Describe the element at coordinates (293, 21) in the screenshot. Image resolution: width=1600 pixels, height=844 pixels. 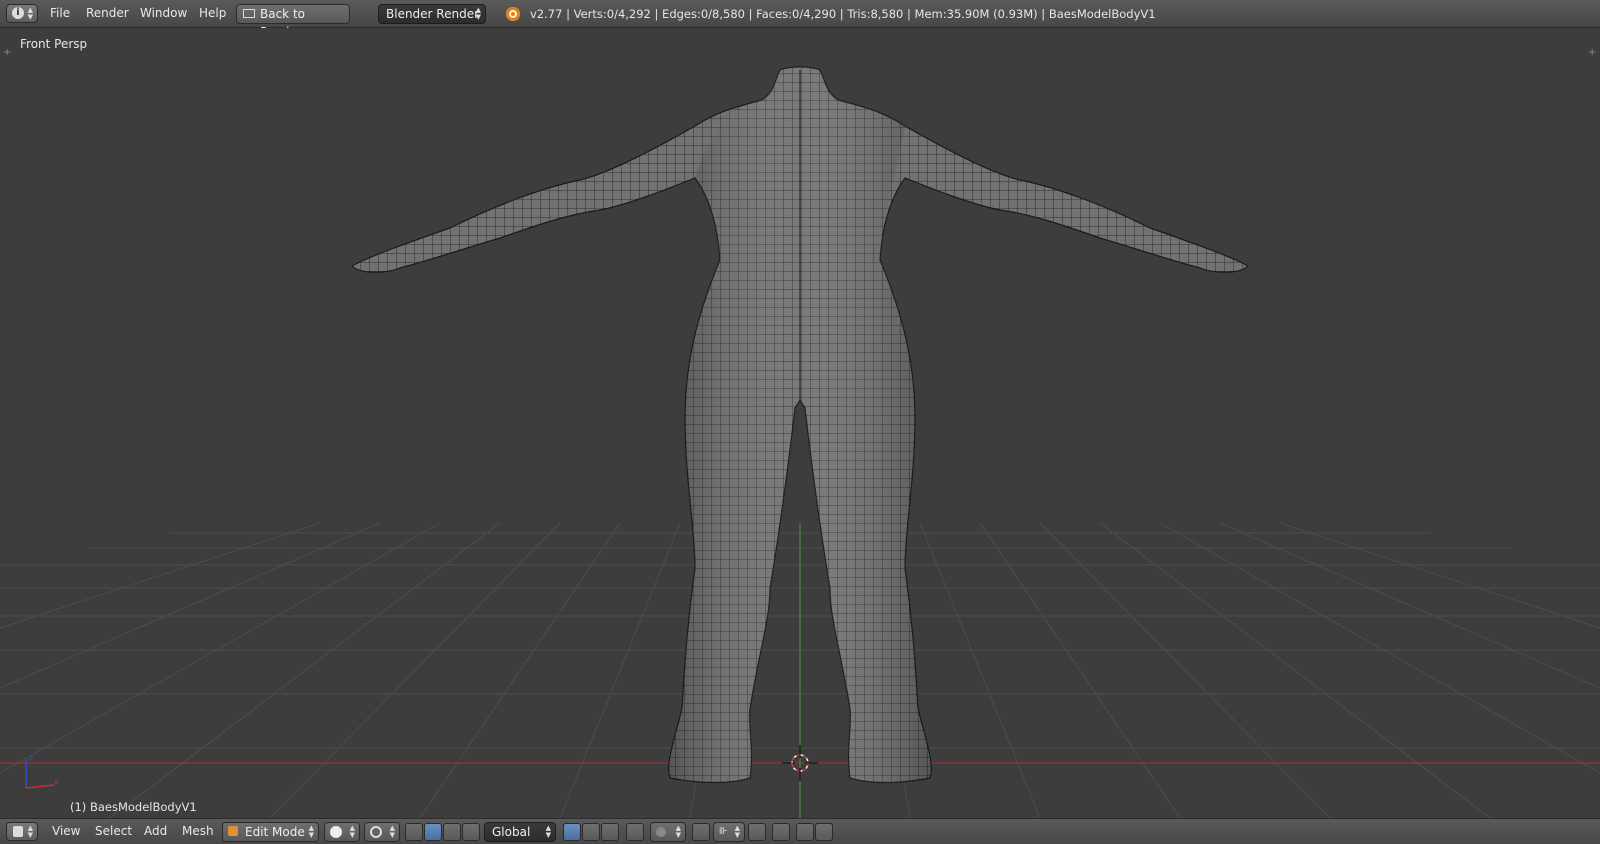
I see `back-to-previous-button: Back to Previous` at that location.